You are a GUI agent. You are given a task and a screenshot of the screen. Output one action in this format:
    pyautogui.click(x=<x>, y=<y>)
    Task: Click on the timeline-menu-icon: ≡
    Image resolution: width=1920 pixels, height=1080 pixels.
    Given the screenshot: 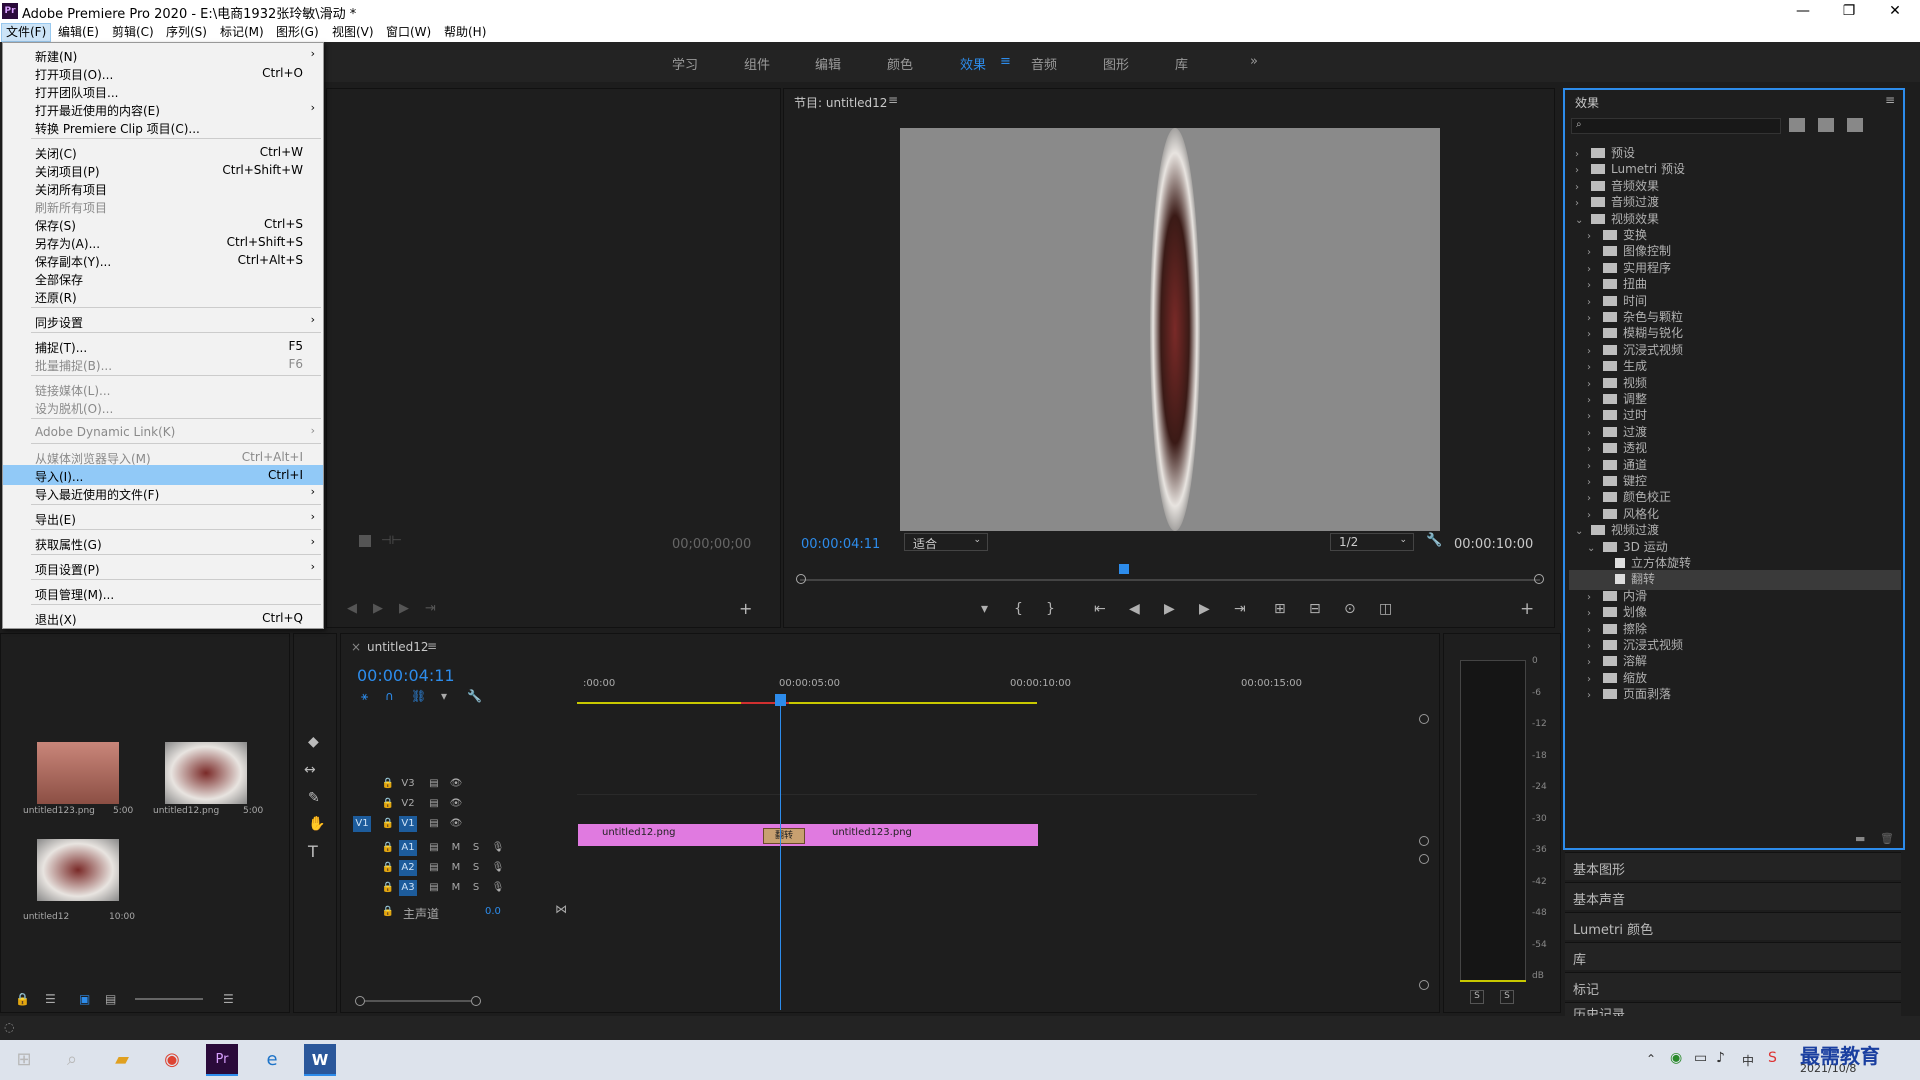 What is the action you would take?
    pyautogui.click(x=432, y=646)
    